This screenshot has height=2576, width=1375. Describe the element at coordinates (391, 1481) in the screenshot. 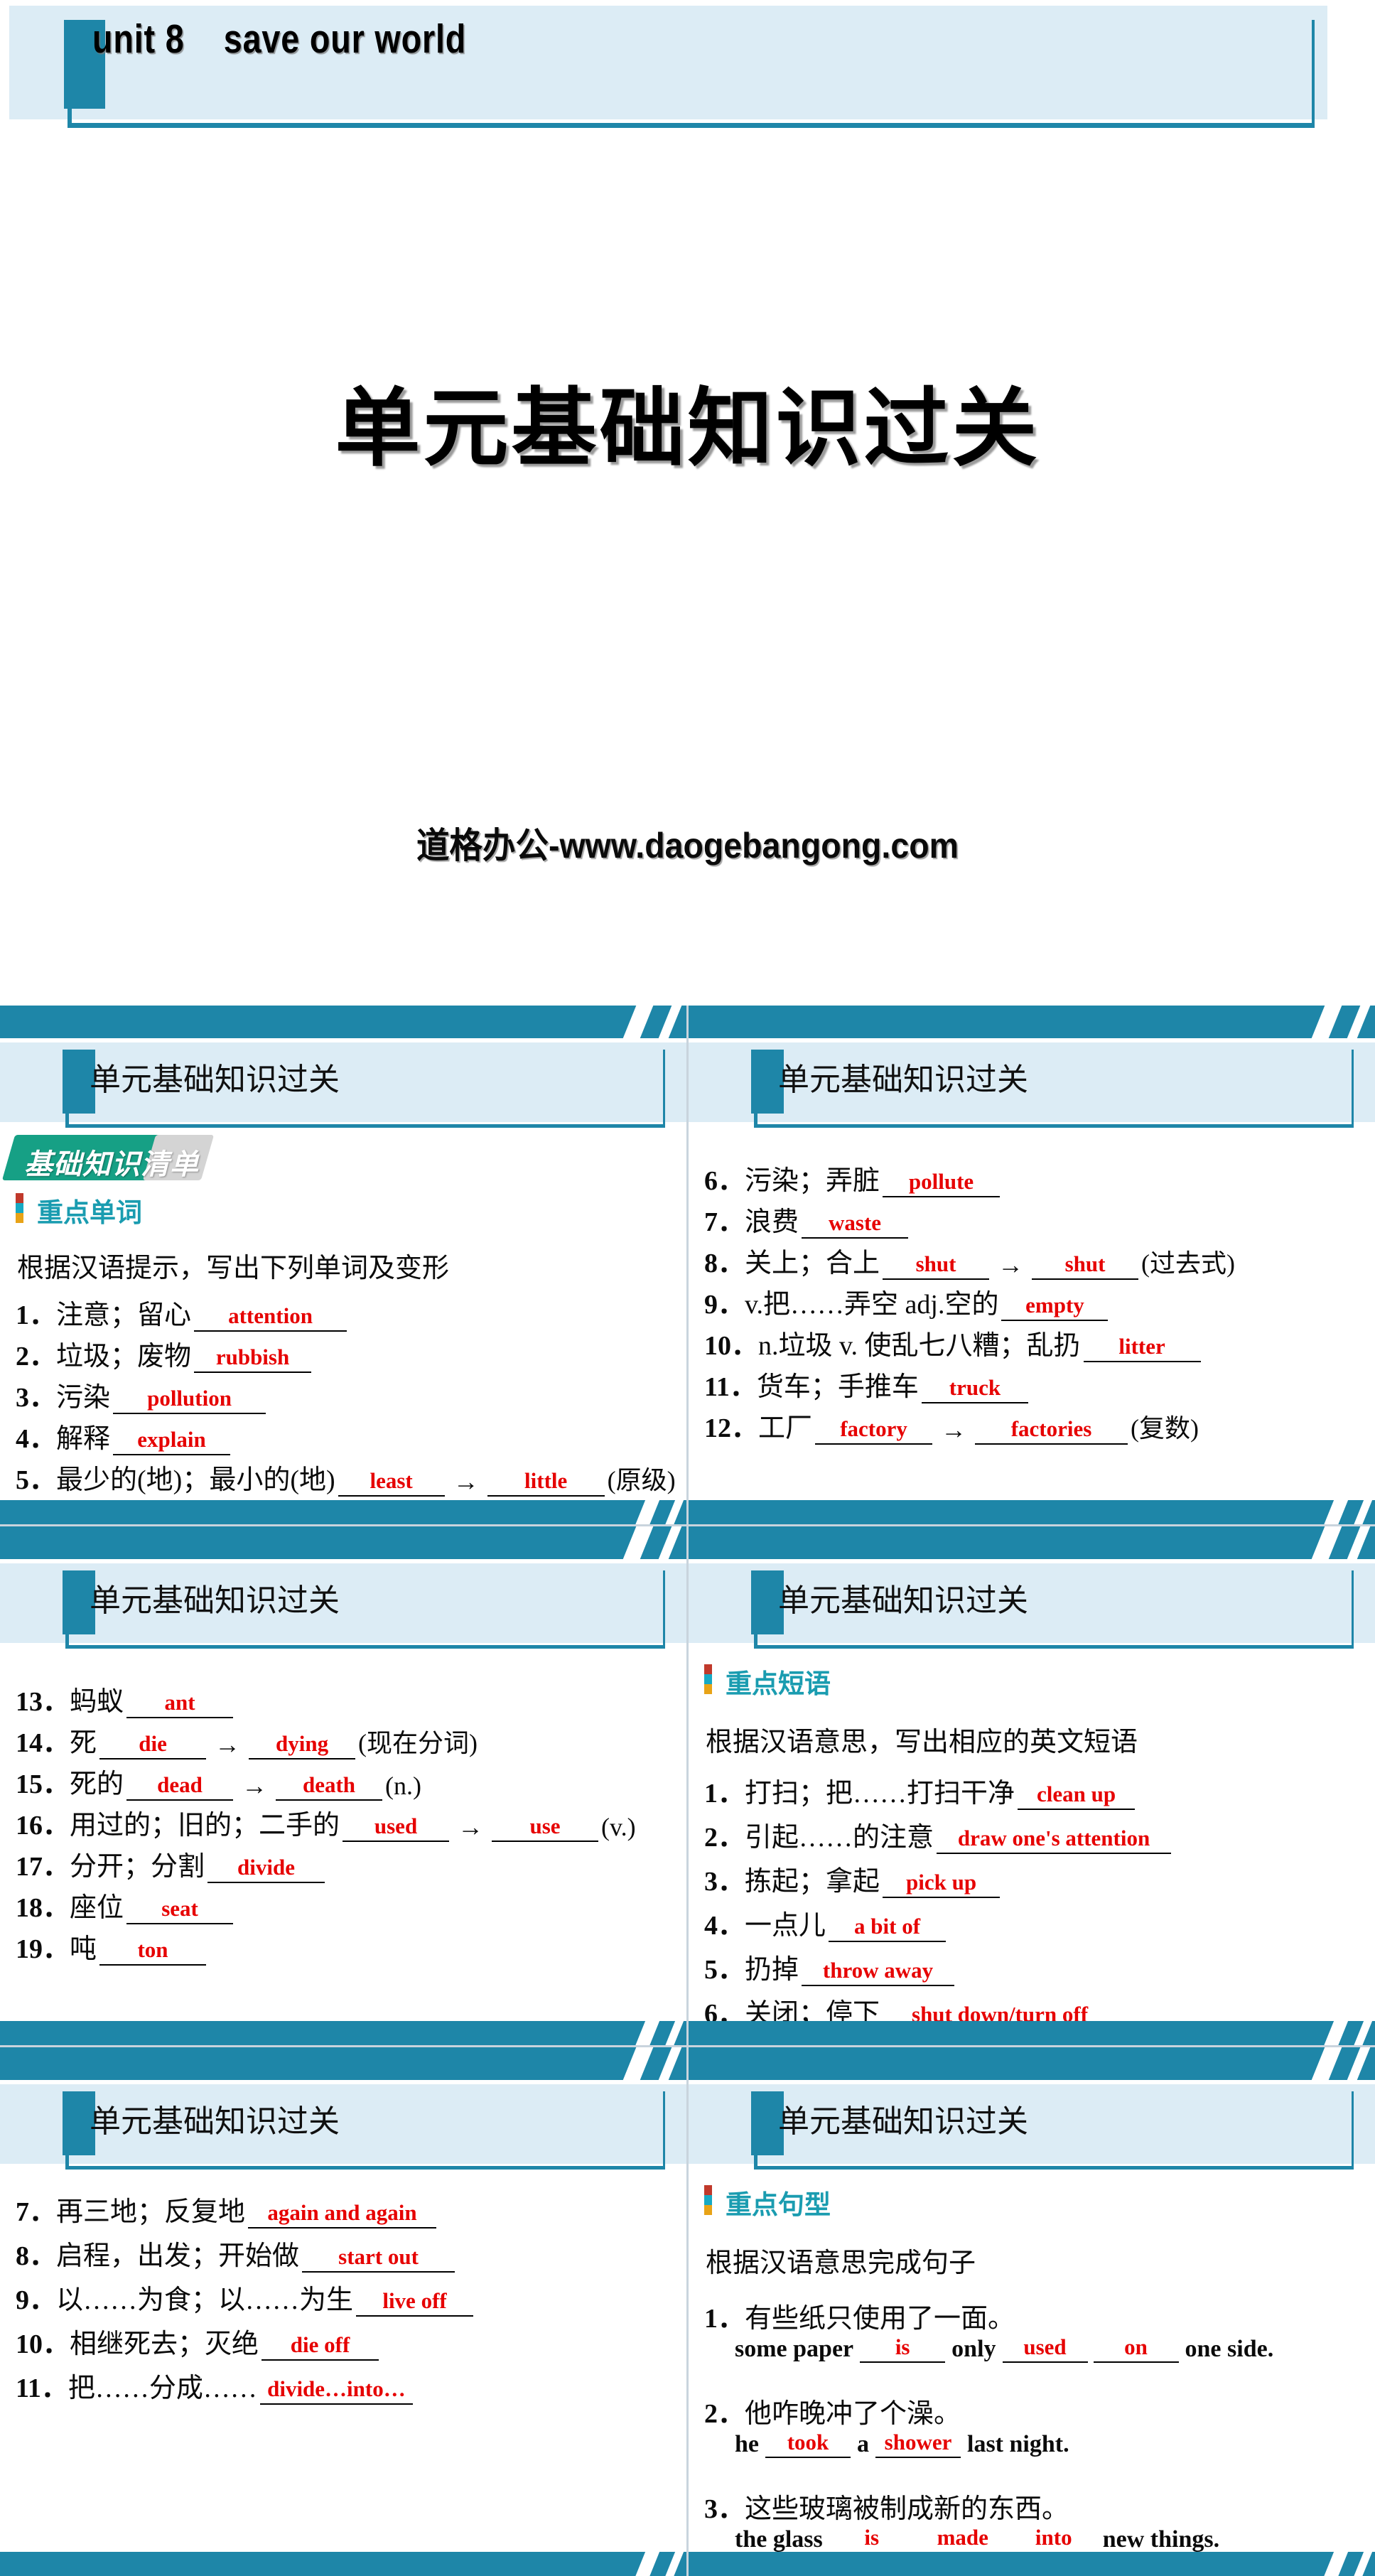

I see `answer-text: least` at that location.